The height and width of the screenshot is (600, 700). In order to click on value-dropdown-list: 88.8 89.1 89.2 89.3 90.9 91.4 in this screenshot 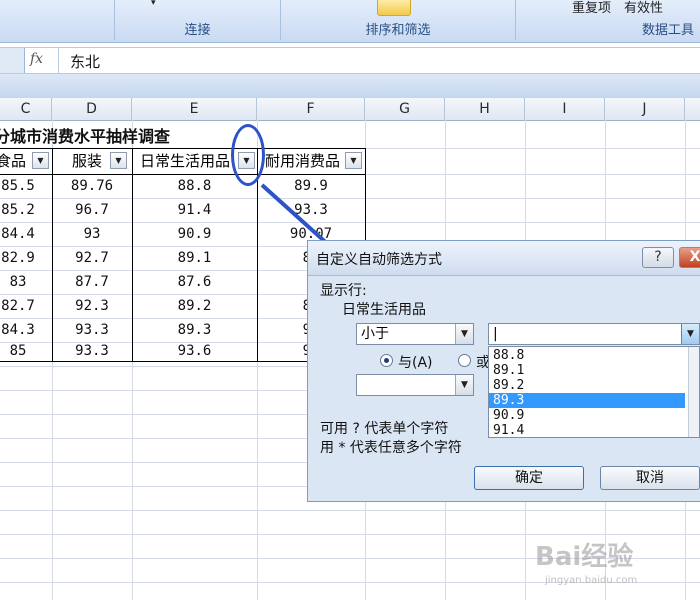, I will do `click(594, 392)`.